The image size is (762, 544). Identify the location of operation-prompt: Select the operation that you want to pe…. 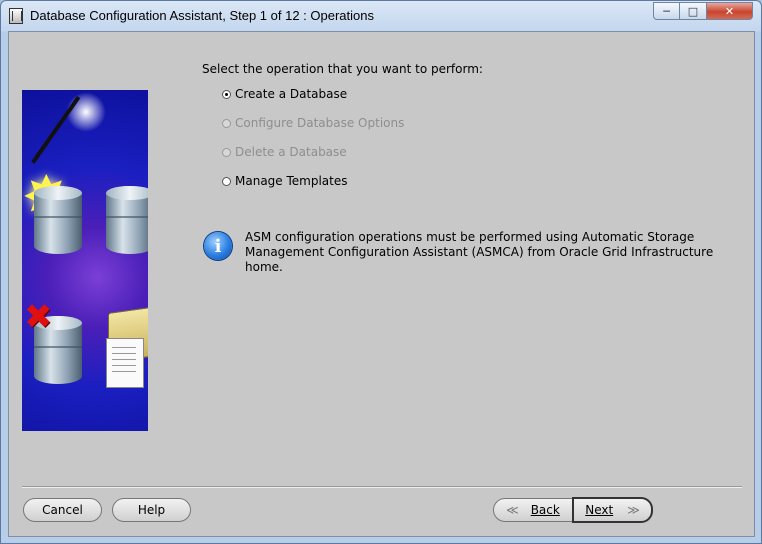
(342, 69).